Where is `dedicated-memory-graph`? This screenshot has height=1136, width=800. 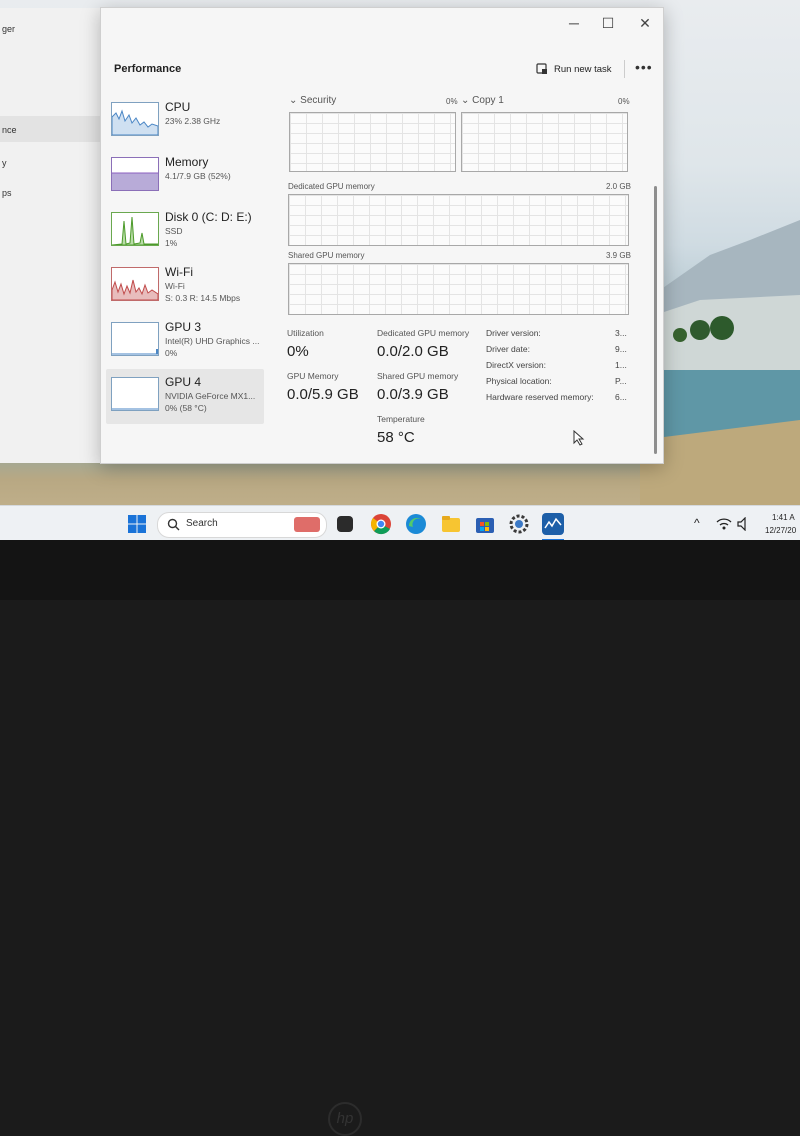 dedicated-memory-graph is located at coordinates (458, 220).